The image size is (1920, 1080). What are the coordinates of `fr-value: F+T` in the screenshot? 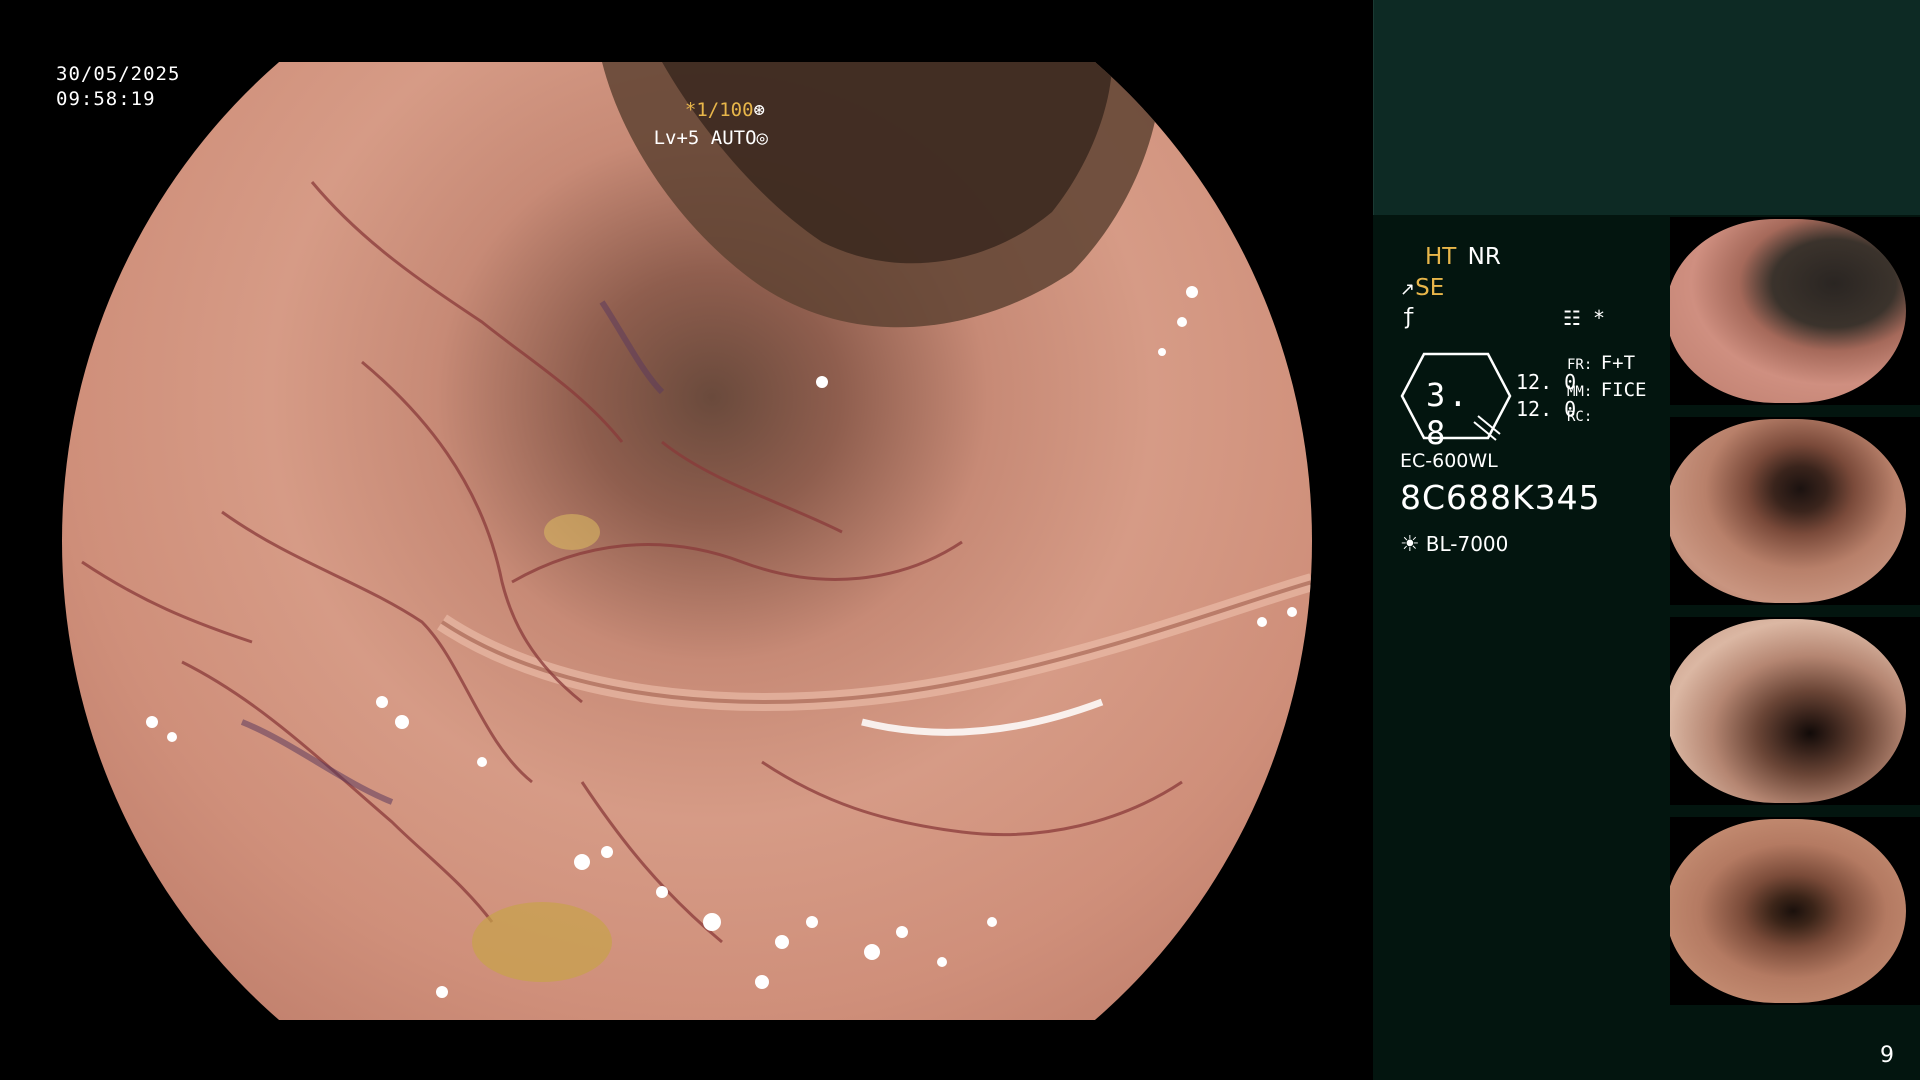 It's located at (1618, 363).